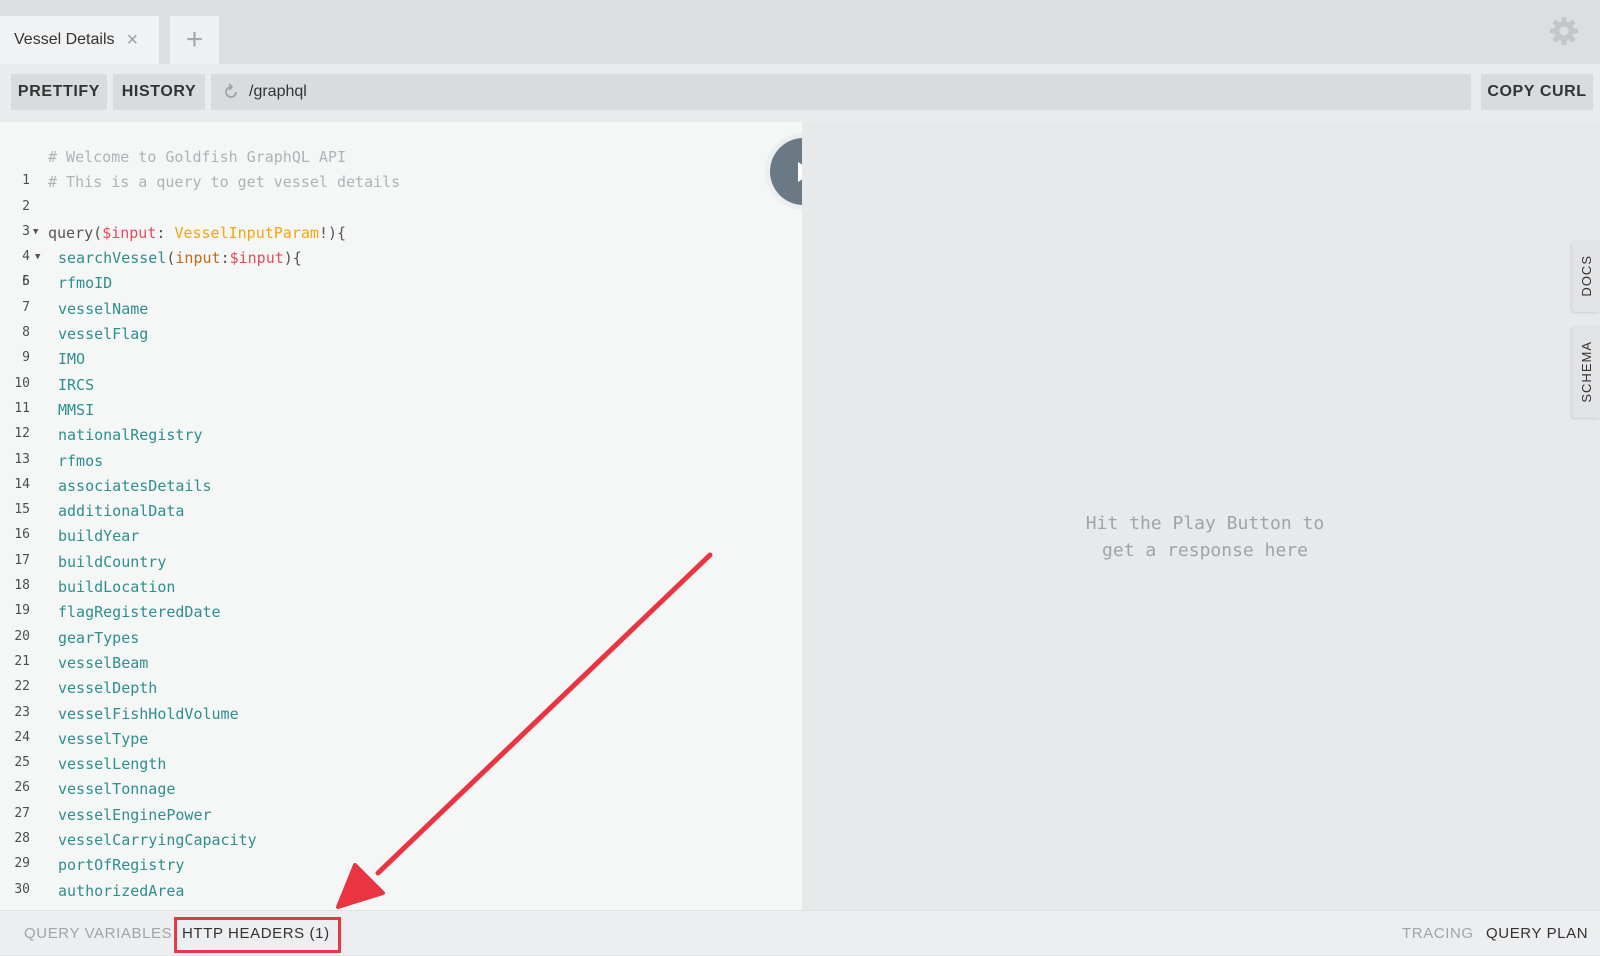 This screenshot has height=956, width=1600. I want to click on line-number: 12, so click(22, 434).